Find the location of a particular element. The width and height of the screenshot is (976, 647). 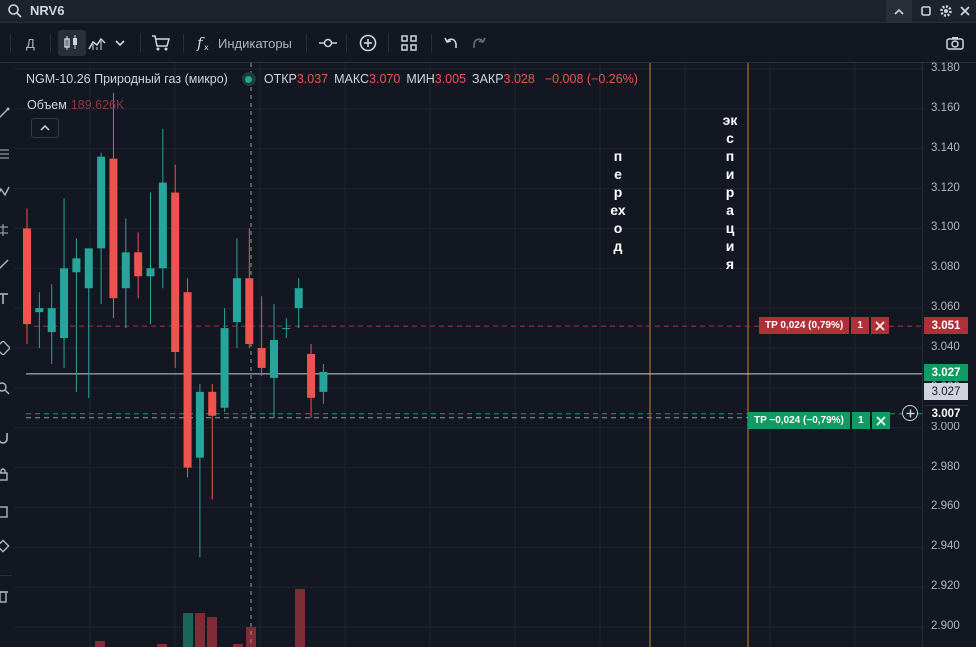

chevron-down-icon is located at coordinates (120, 43).